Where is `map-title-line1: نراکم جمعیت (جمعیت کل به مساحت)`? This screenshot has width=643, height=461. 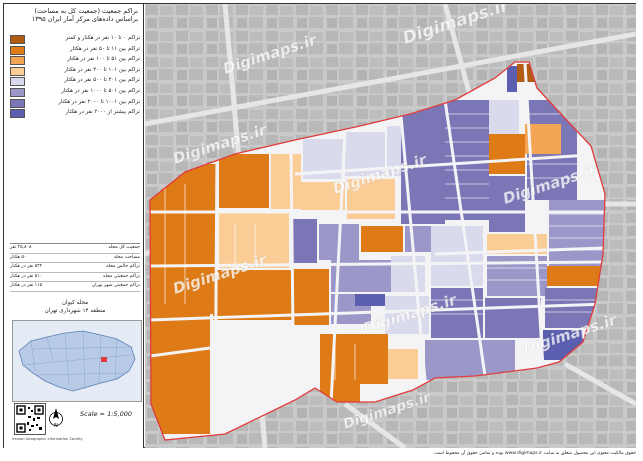 map-title-line1: نراکم جمعیت (جمعیت کل به مساحت) is located at coordinates (86, 11).